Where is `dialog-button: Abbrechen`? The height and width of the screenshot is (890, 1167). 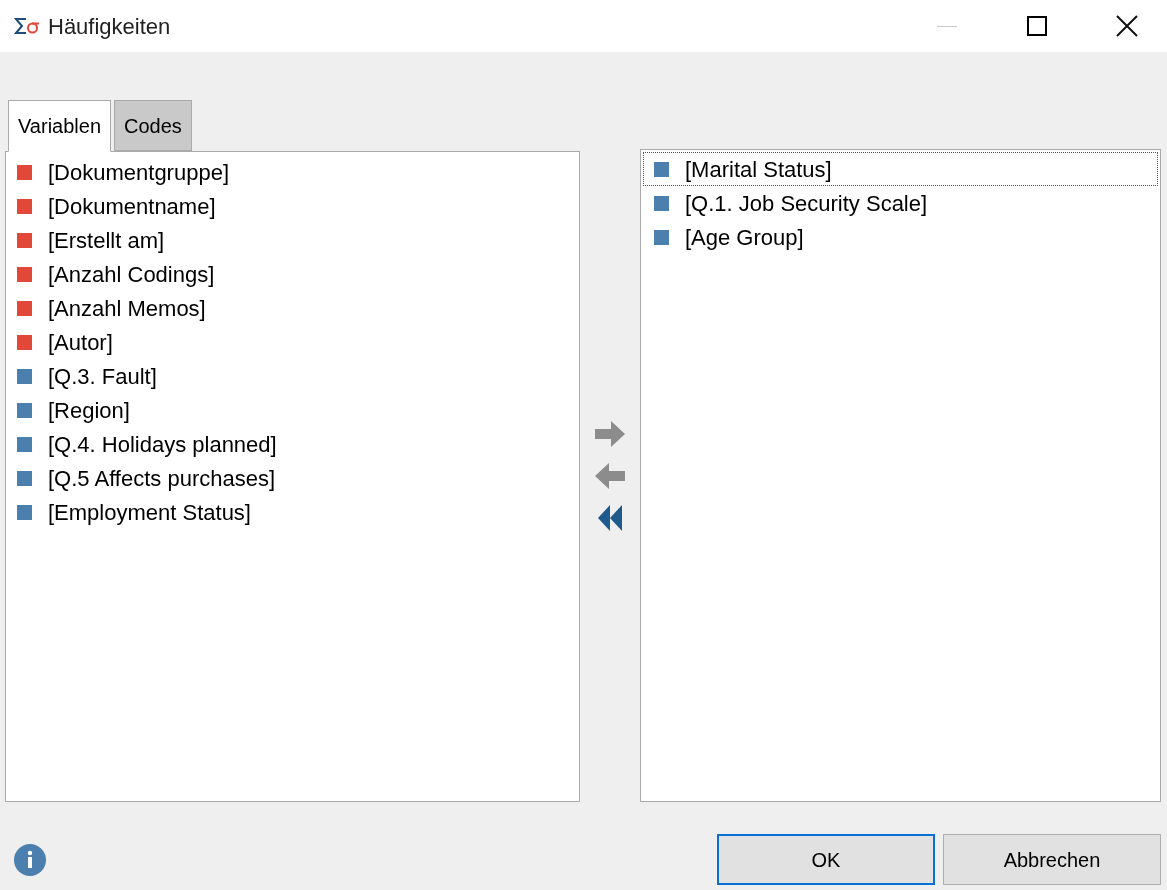 dialog-button: Abbrechen is located at coordinates (1052, 859).